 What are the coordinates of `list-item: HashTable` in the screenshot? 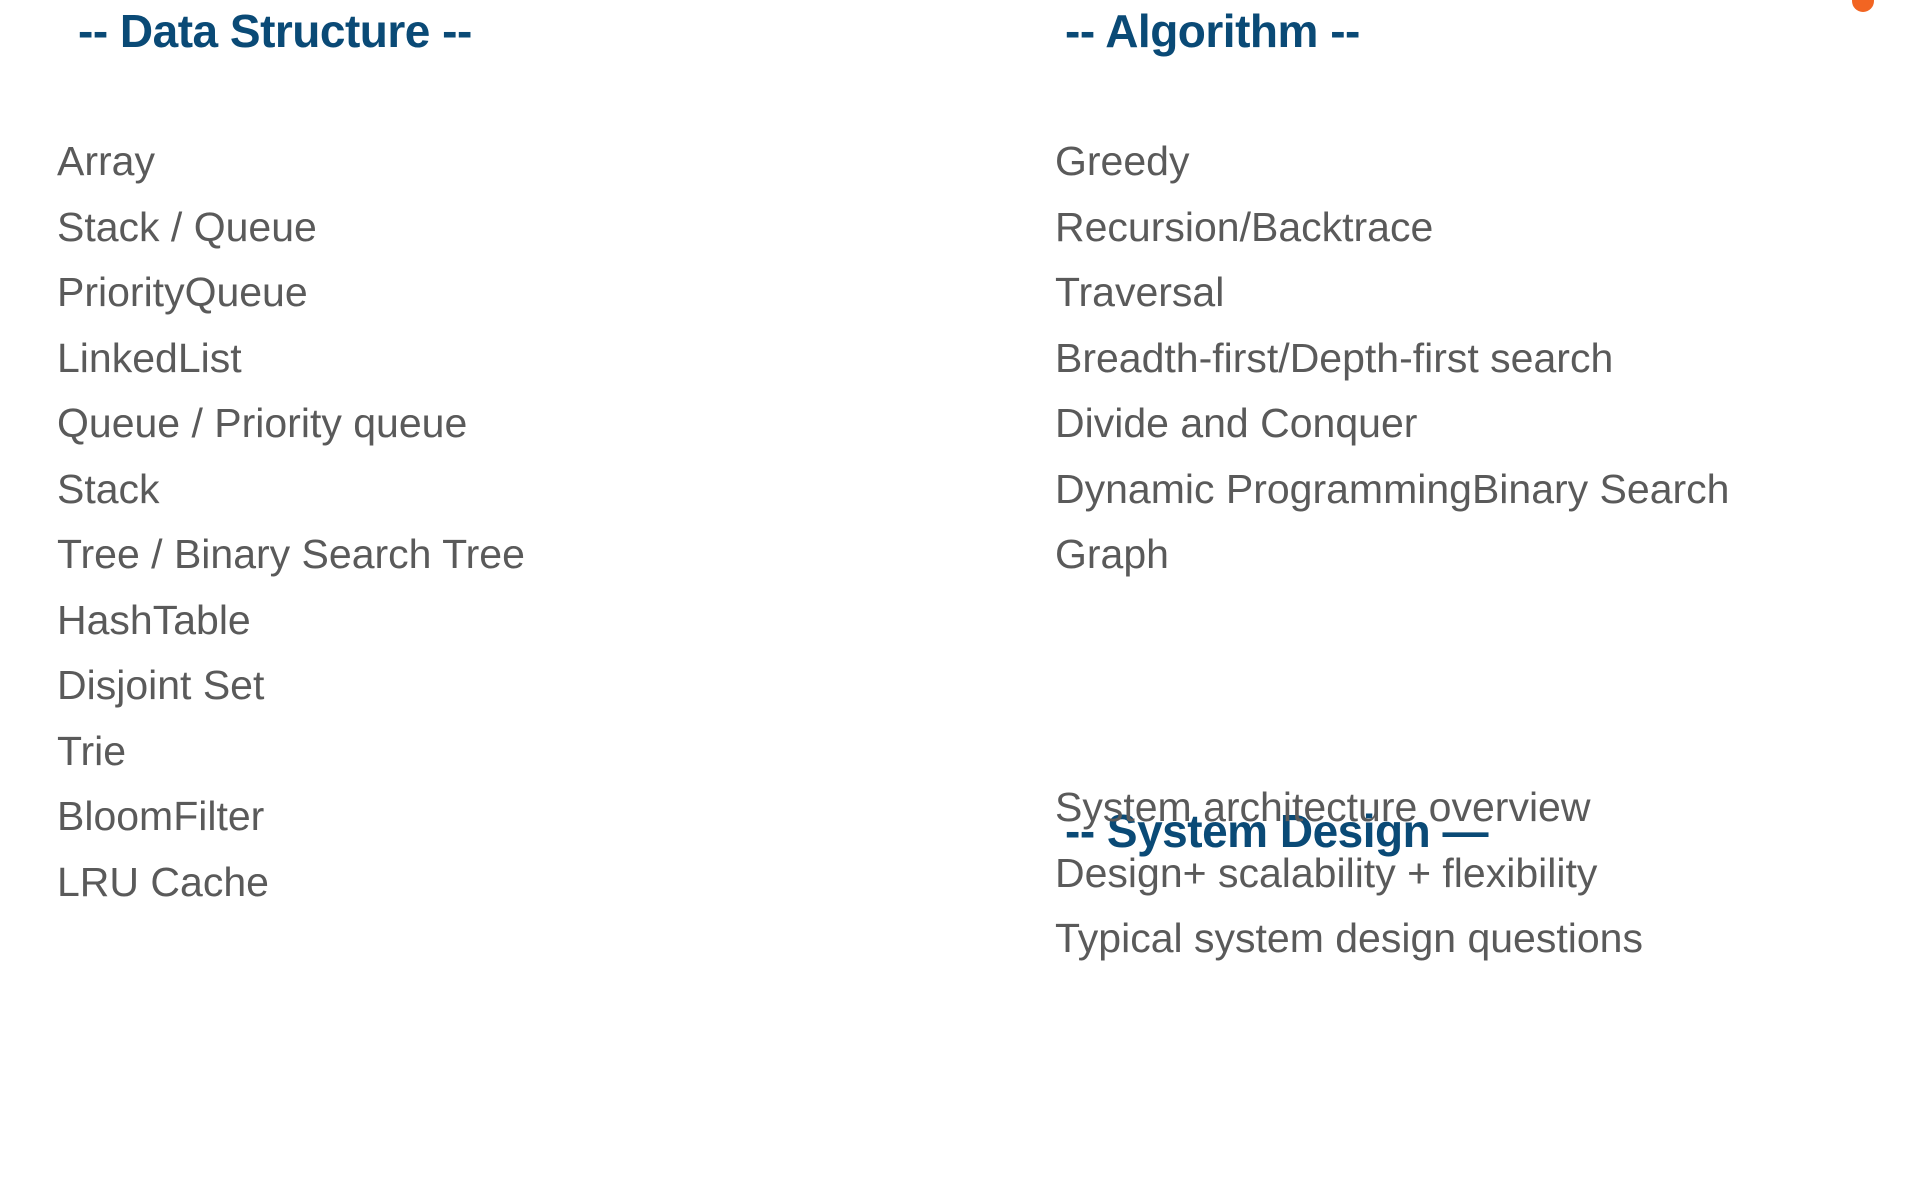 It's located at (154, 619).